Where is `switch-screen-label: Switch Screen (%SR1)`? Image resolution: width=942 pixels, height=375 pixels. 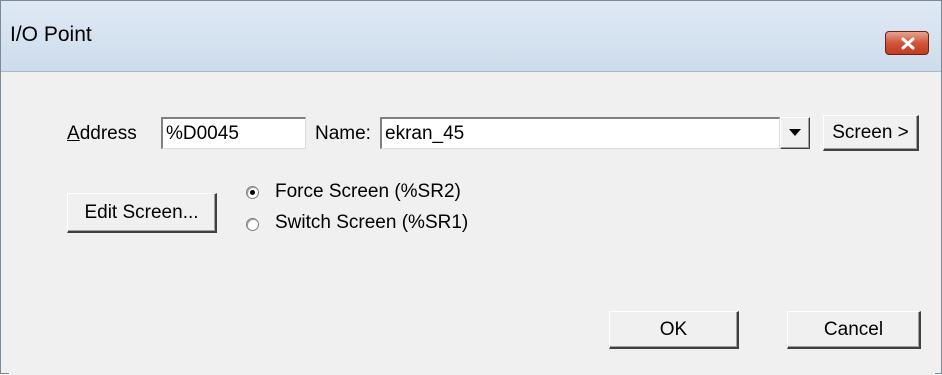
switch-screen-label: Switch Screen (%SR1) is located at coordinates (372, 222).